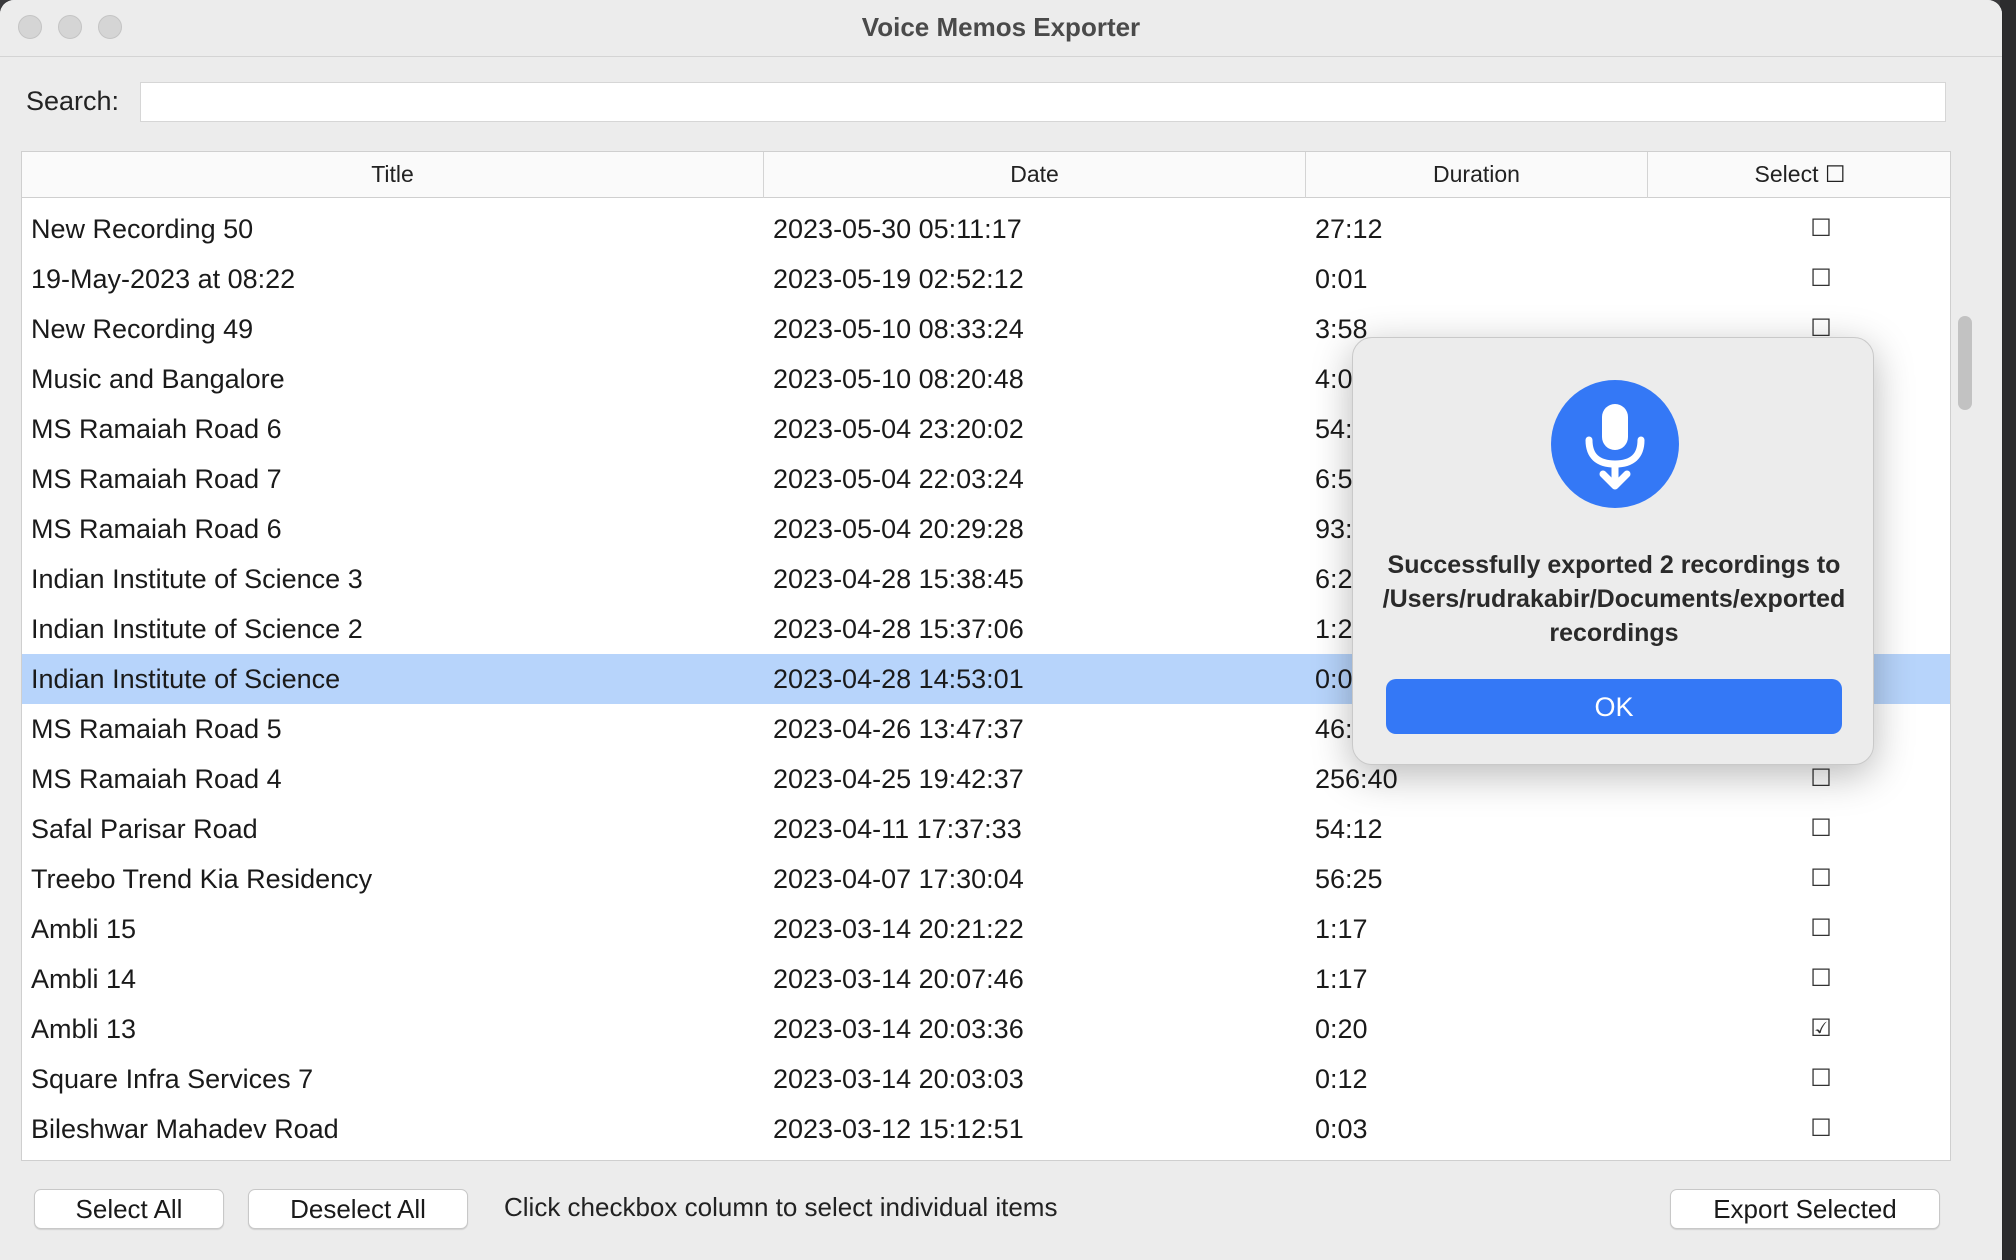  I want to click on row-title: MS Ramaiah Road 5, so click(156, 729).